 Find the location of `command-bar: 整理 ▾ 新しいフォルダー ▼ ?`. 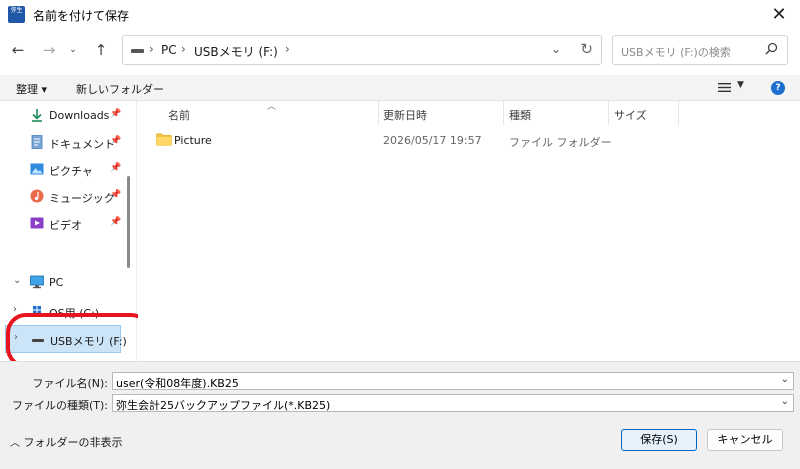

command-bar: 整理 ▾ 新しいフォルダー ▼ ? is located at coordinates (400, 88).